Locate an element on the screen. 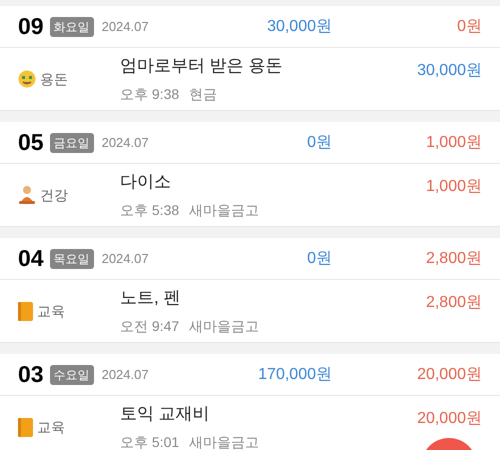 The height and width of the screenshot is (450, 500). weekday-label: 화요일 is located at coordinates (72, 26).